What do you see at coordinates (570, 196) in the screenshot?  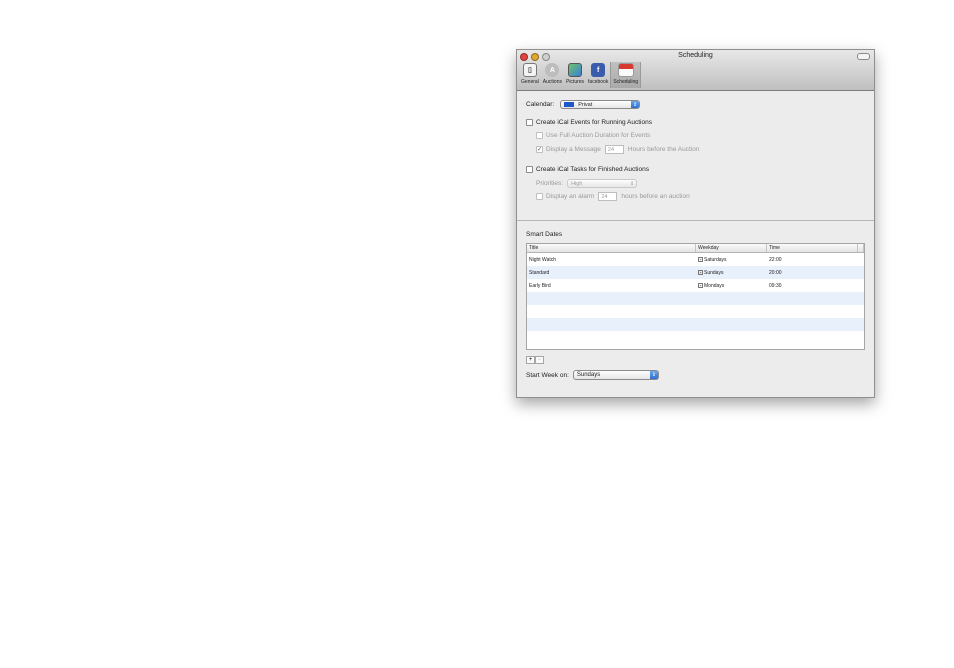 I see `alarm-prefix: Display an alarm` at bounding box center [570, 196].